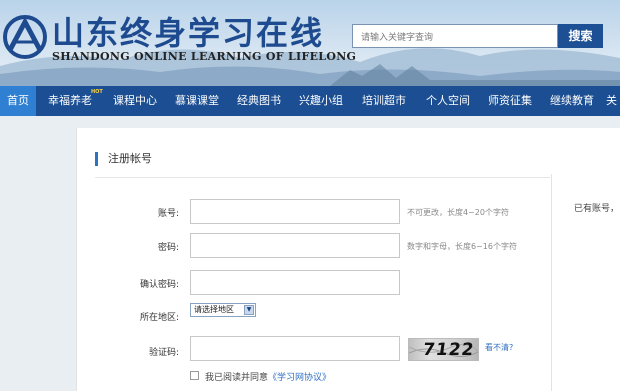 Image resolution: width=620 pixels, height=391 pixels. What do you see at coordinates (25, 37) in the screenshot?
I see `logo-emblem-icon` at bounding box center [25, 37].